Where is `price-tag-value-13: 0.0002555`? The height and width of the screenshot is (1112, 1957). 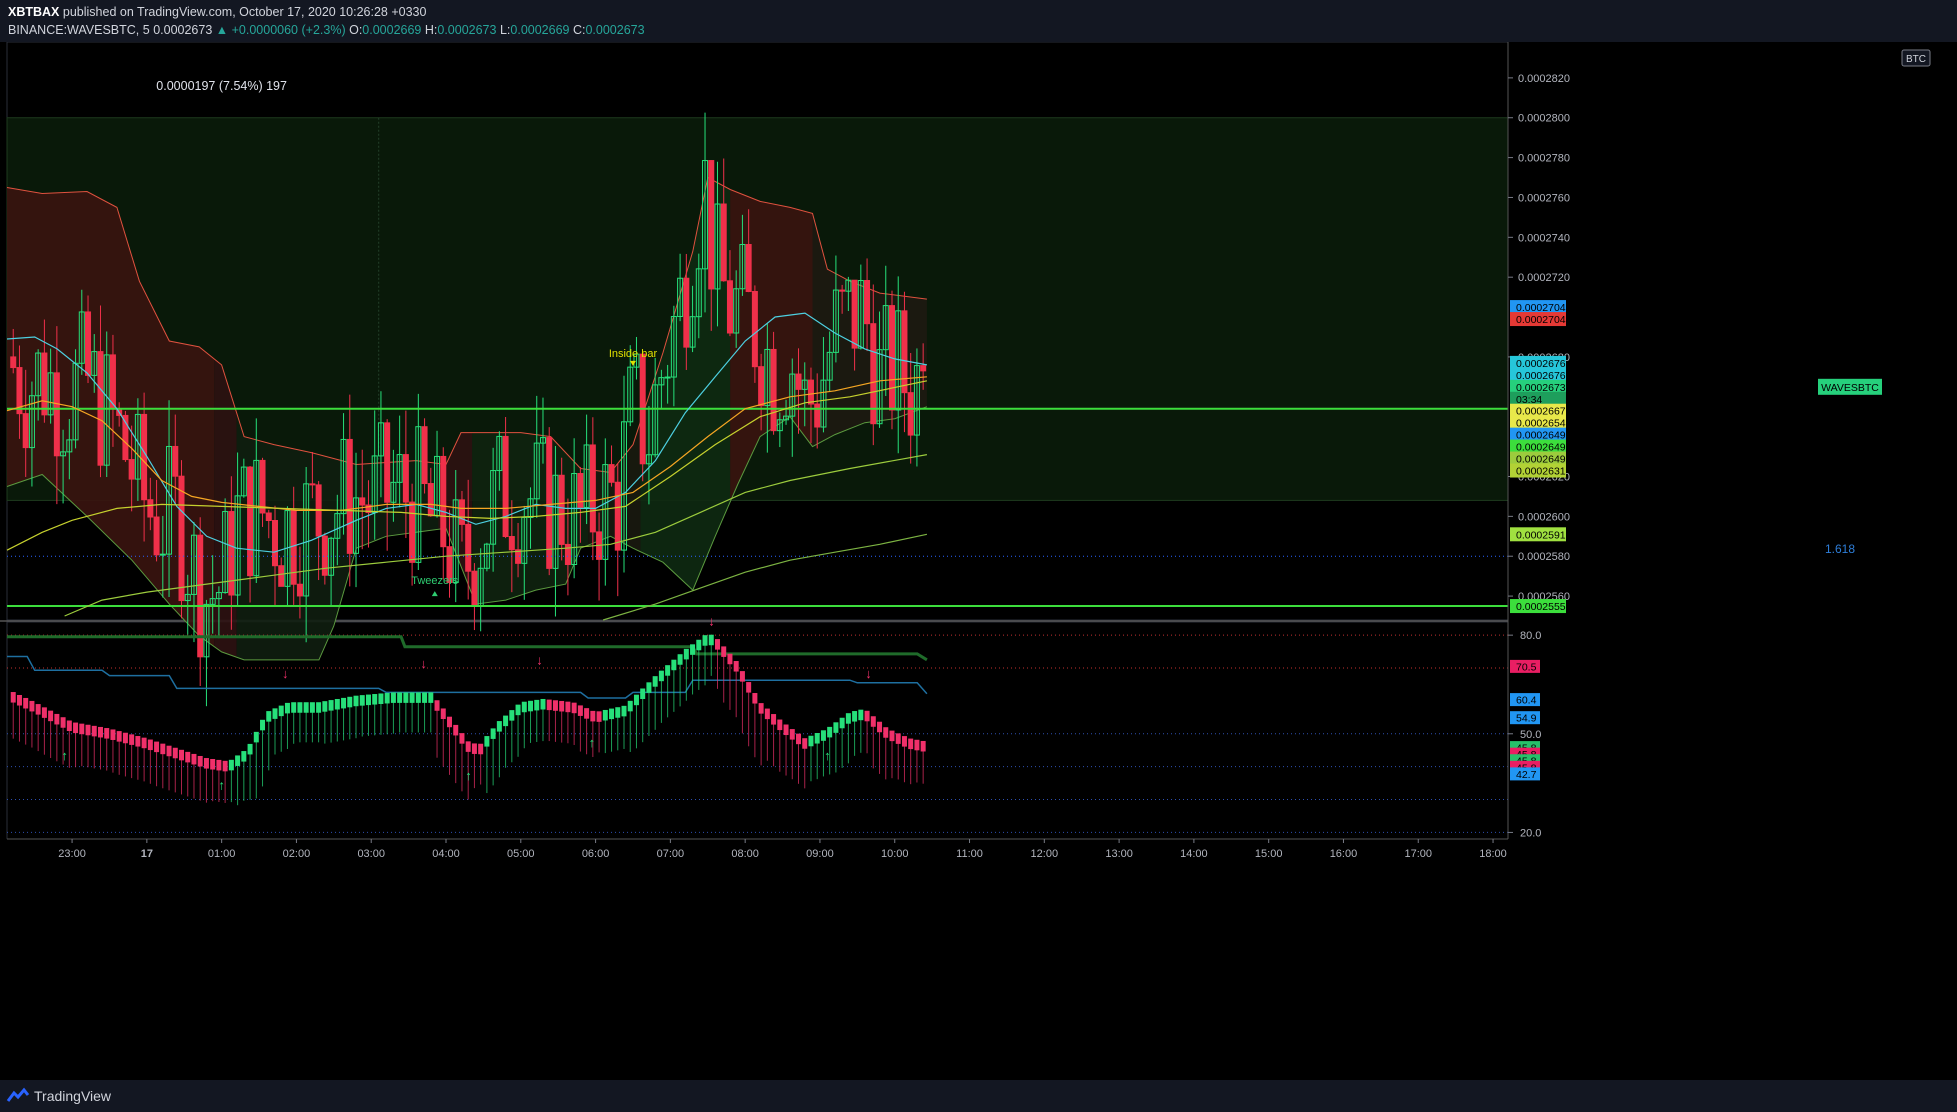 price-tag-value-13: 0.0002555 is located at coordinates (1541, 607).